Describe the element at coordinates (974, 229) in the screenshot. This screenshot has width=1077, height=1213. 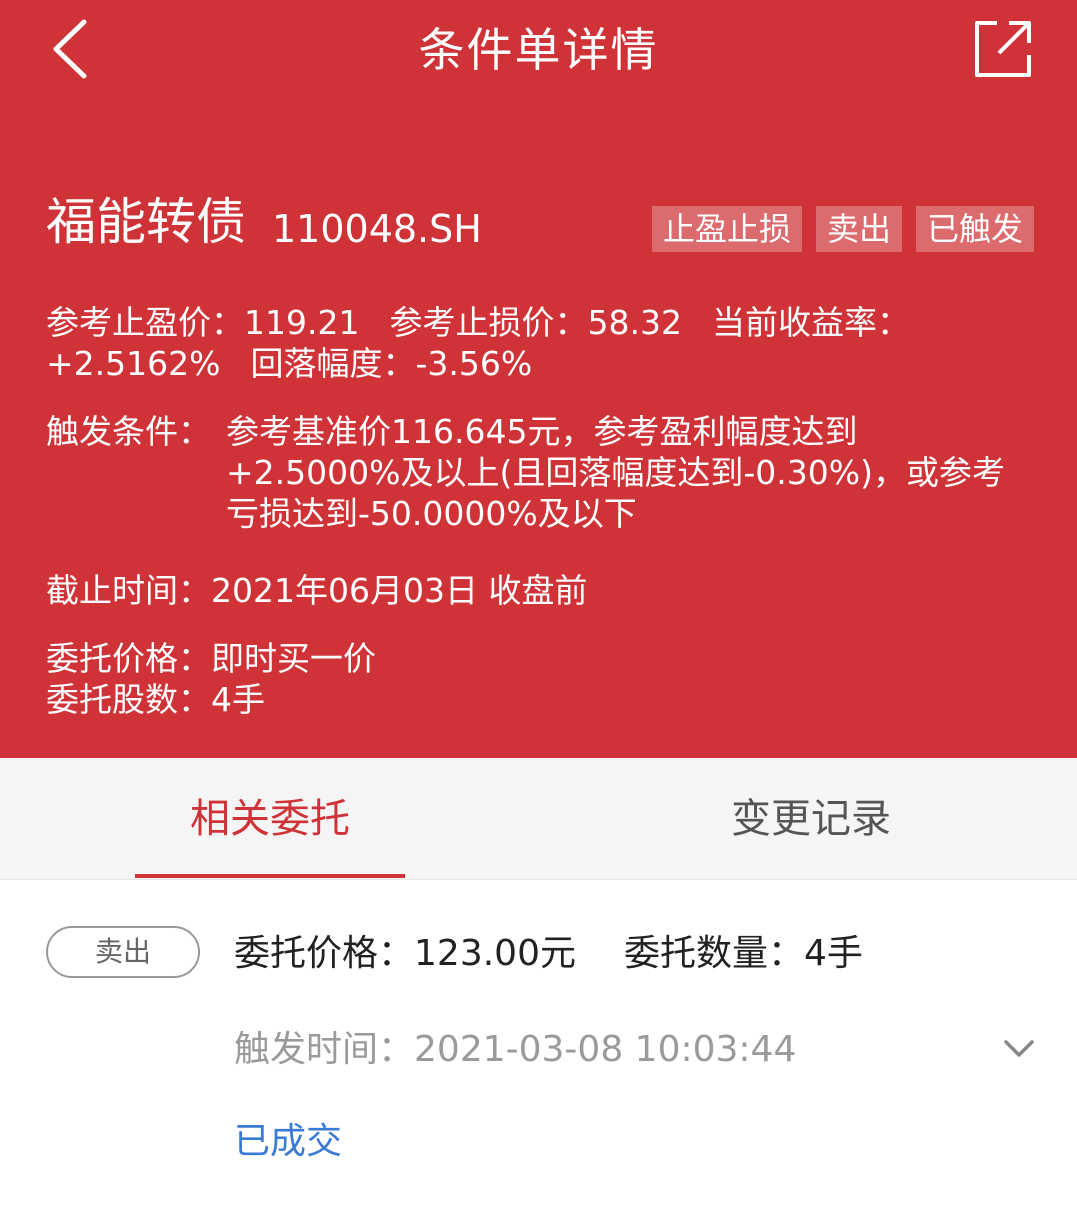
I see `tag-status: 已触发` at that location.